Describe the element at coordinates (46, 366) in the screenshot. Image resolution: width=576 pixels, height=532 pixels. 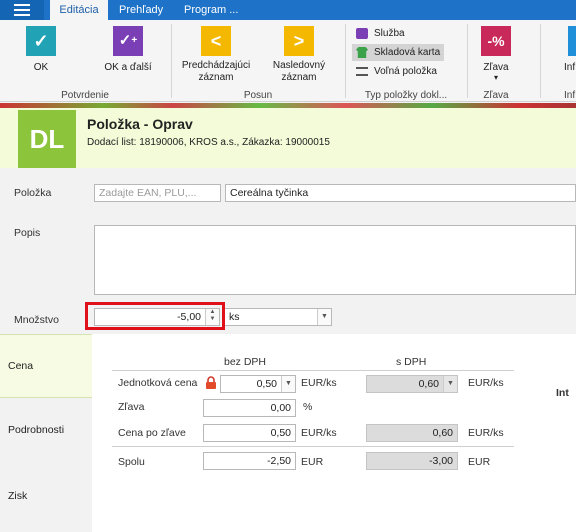
I see `nav-cena: Cena` at that location.